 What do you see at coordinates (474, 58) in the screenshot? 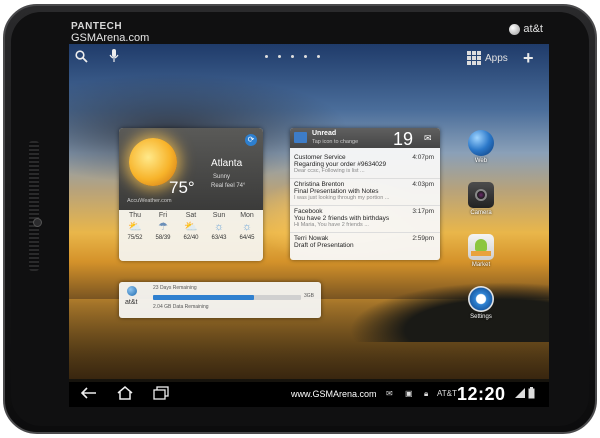
I see `apps-grid-icon` at bounding box center [474, 58].